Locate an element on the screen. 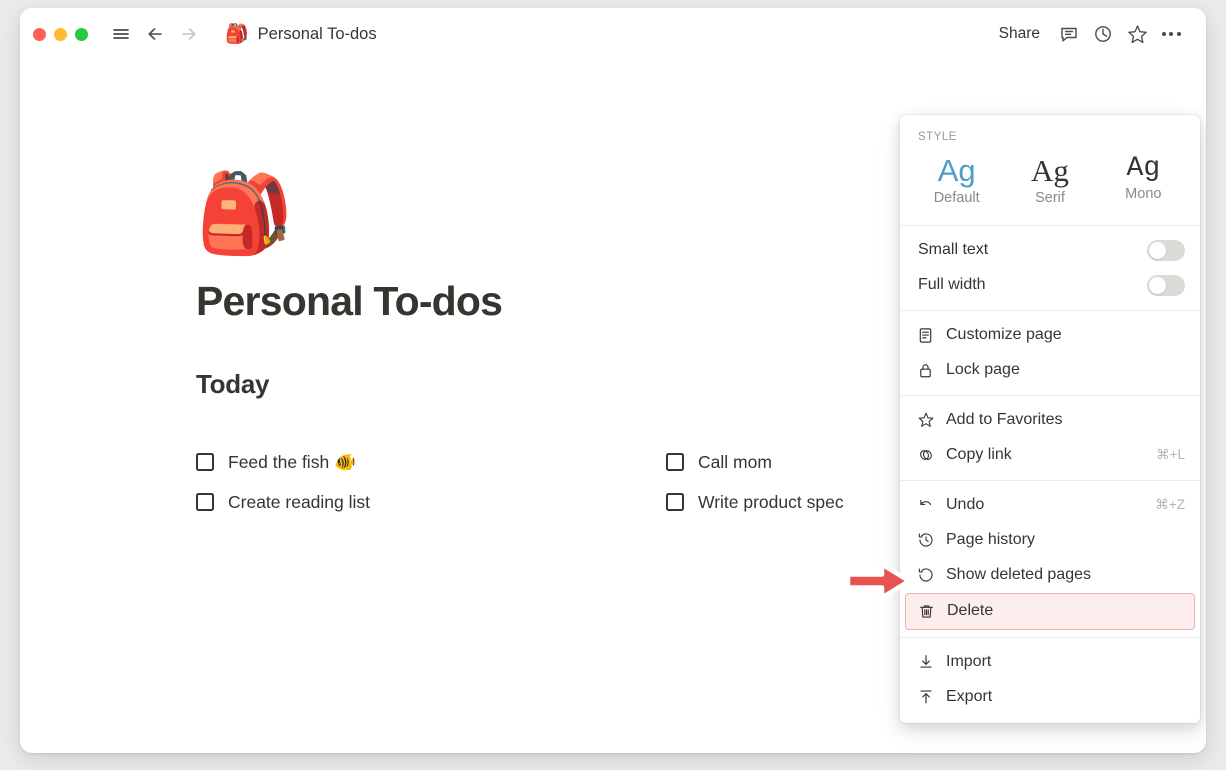 This screenshot has height=770, width=1226. todo-label: Write product spec is located at coordinates (771, 501).